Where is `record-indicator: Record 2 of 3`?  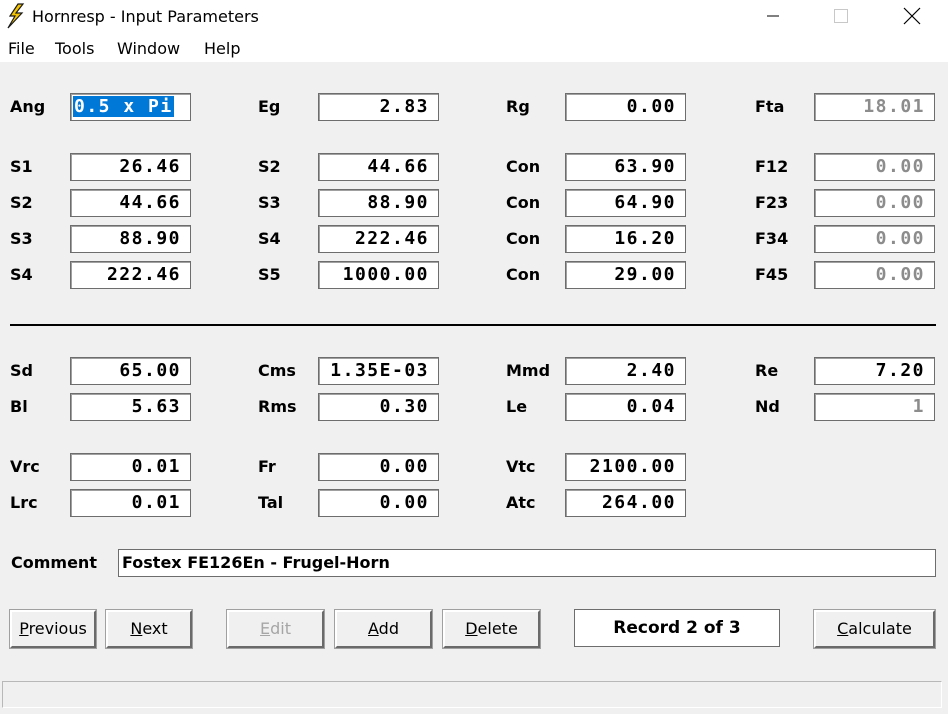 record-indicator: Record 2 of 3 is located at coordinates (677, 628).